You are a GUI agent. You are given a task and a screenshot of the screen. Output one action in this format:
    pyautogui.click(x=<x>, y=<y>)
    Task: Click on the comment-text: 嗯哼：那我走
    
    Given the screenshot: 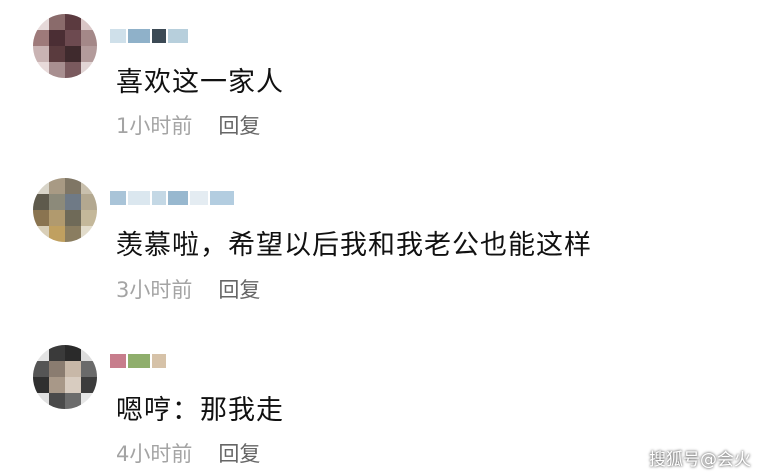 What is the action you would take?
    pyautogui.click(x=200, y=410)
    